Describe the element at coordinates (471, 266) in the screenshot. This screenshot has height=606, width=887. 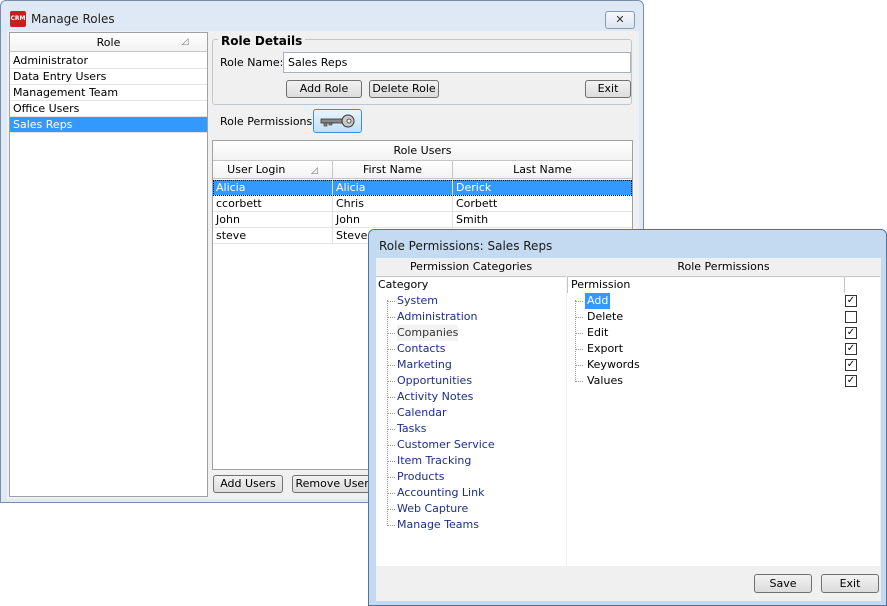
I see `permission-categories-header: Permission Categories` at that location.